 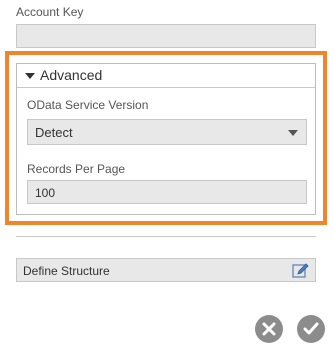 I want to click on section-divider, so click(x=166, y=236).